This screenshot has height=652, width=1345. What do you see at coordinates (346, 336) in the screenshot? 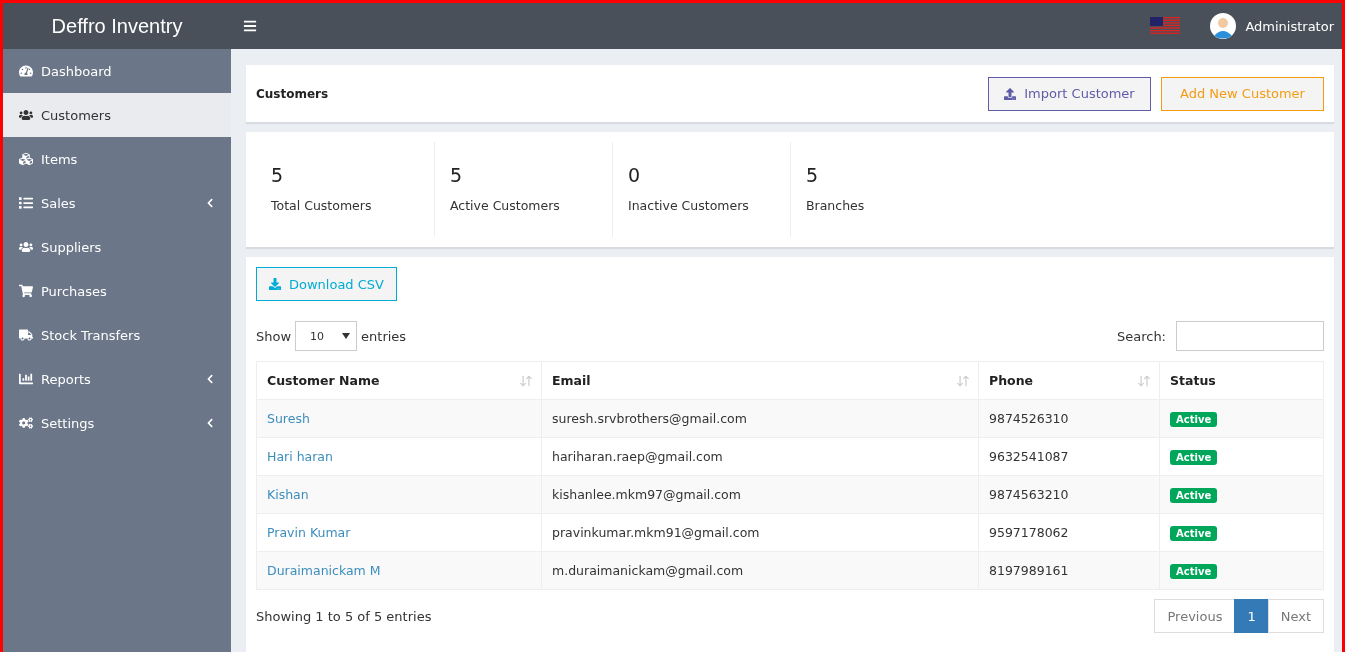
I see `dropdown-caret-icon` at bounding box center [346, 336].